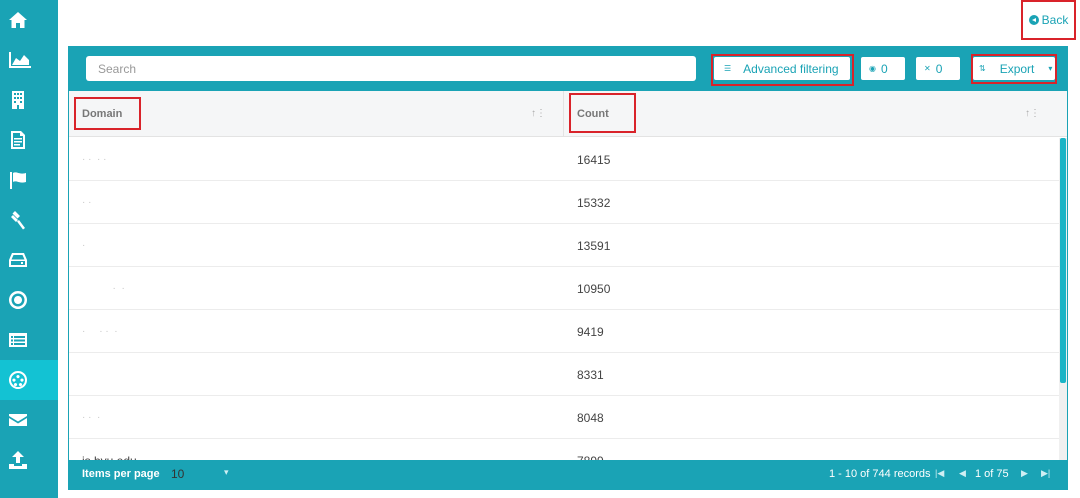 This screenshot has height=498, width=1080. I want to click on sidebar-item-storage, so click(29, 260).